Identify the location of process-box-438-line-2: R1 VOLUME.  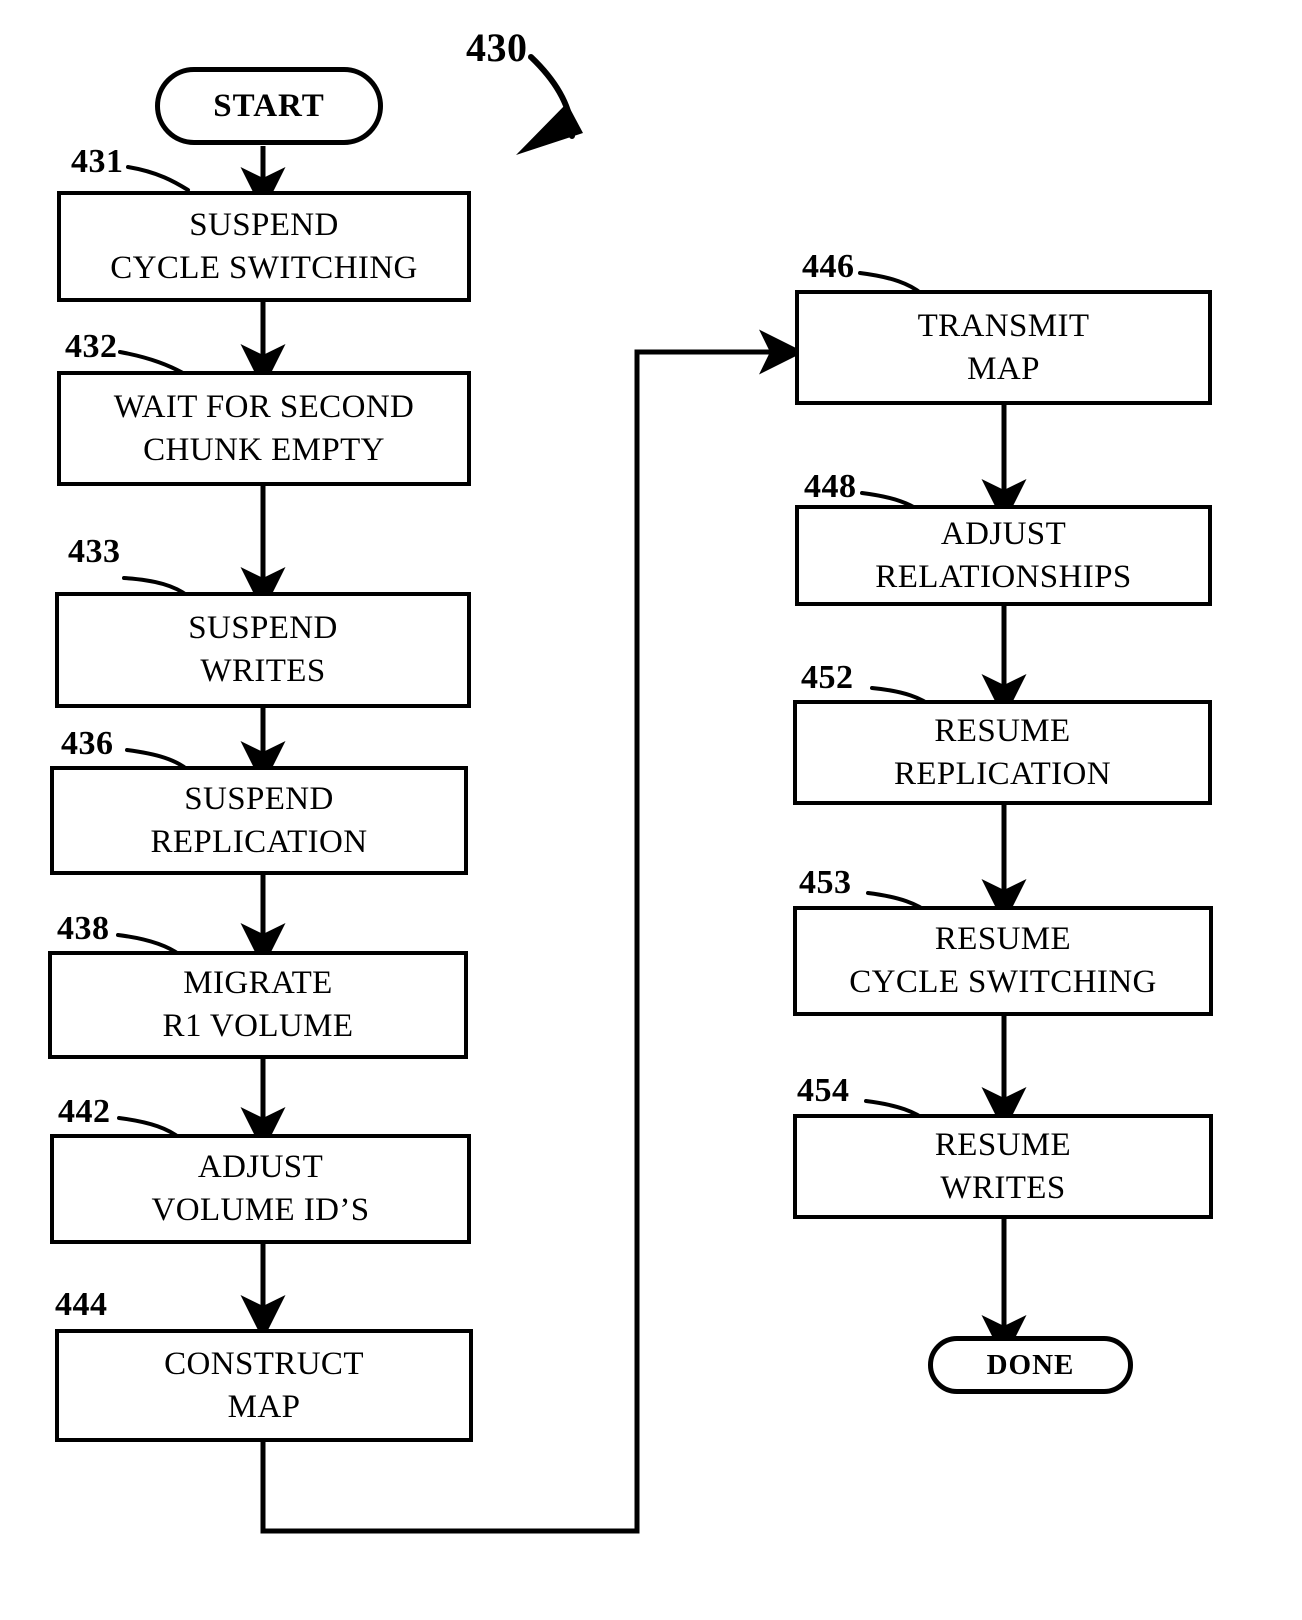
(258, 1026).